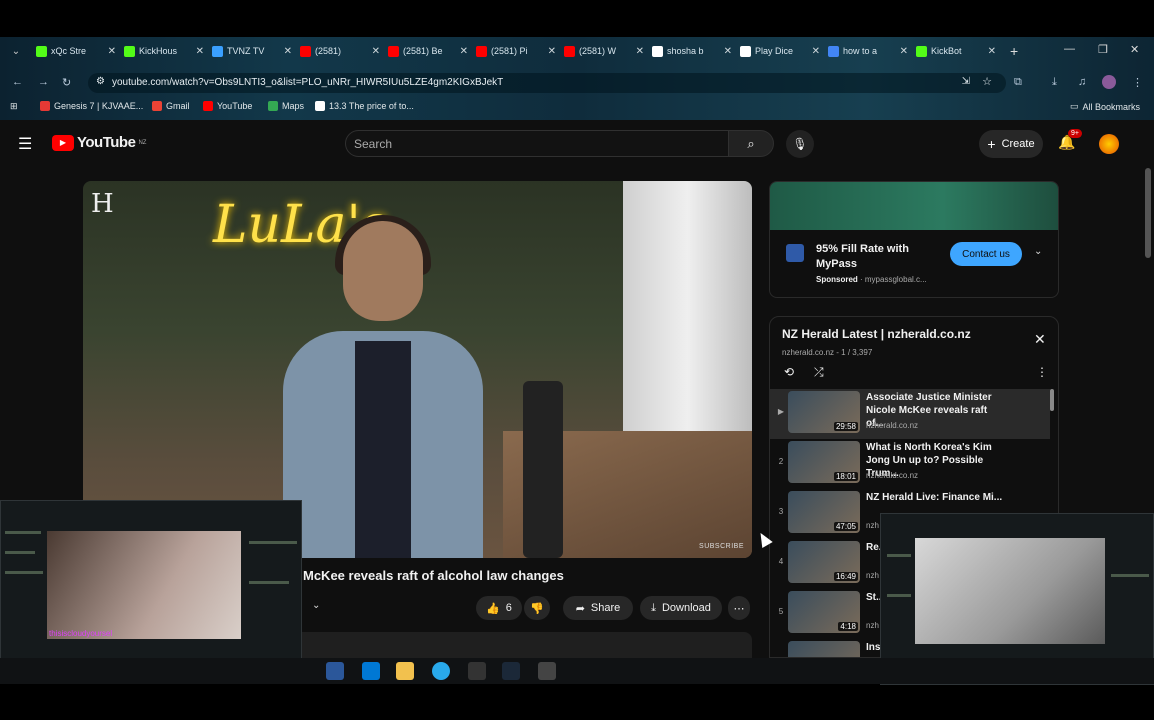  I want to click on search-input: Search, so click(537, 143).